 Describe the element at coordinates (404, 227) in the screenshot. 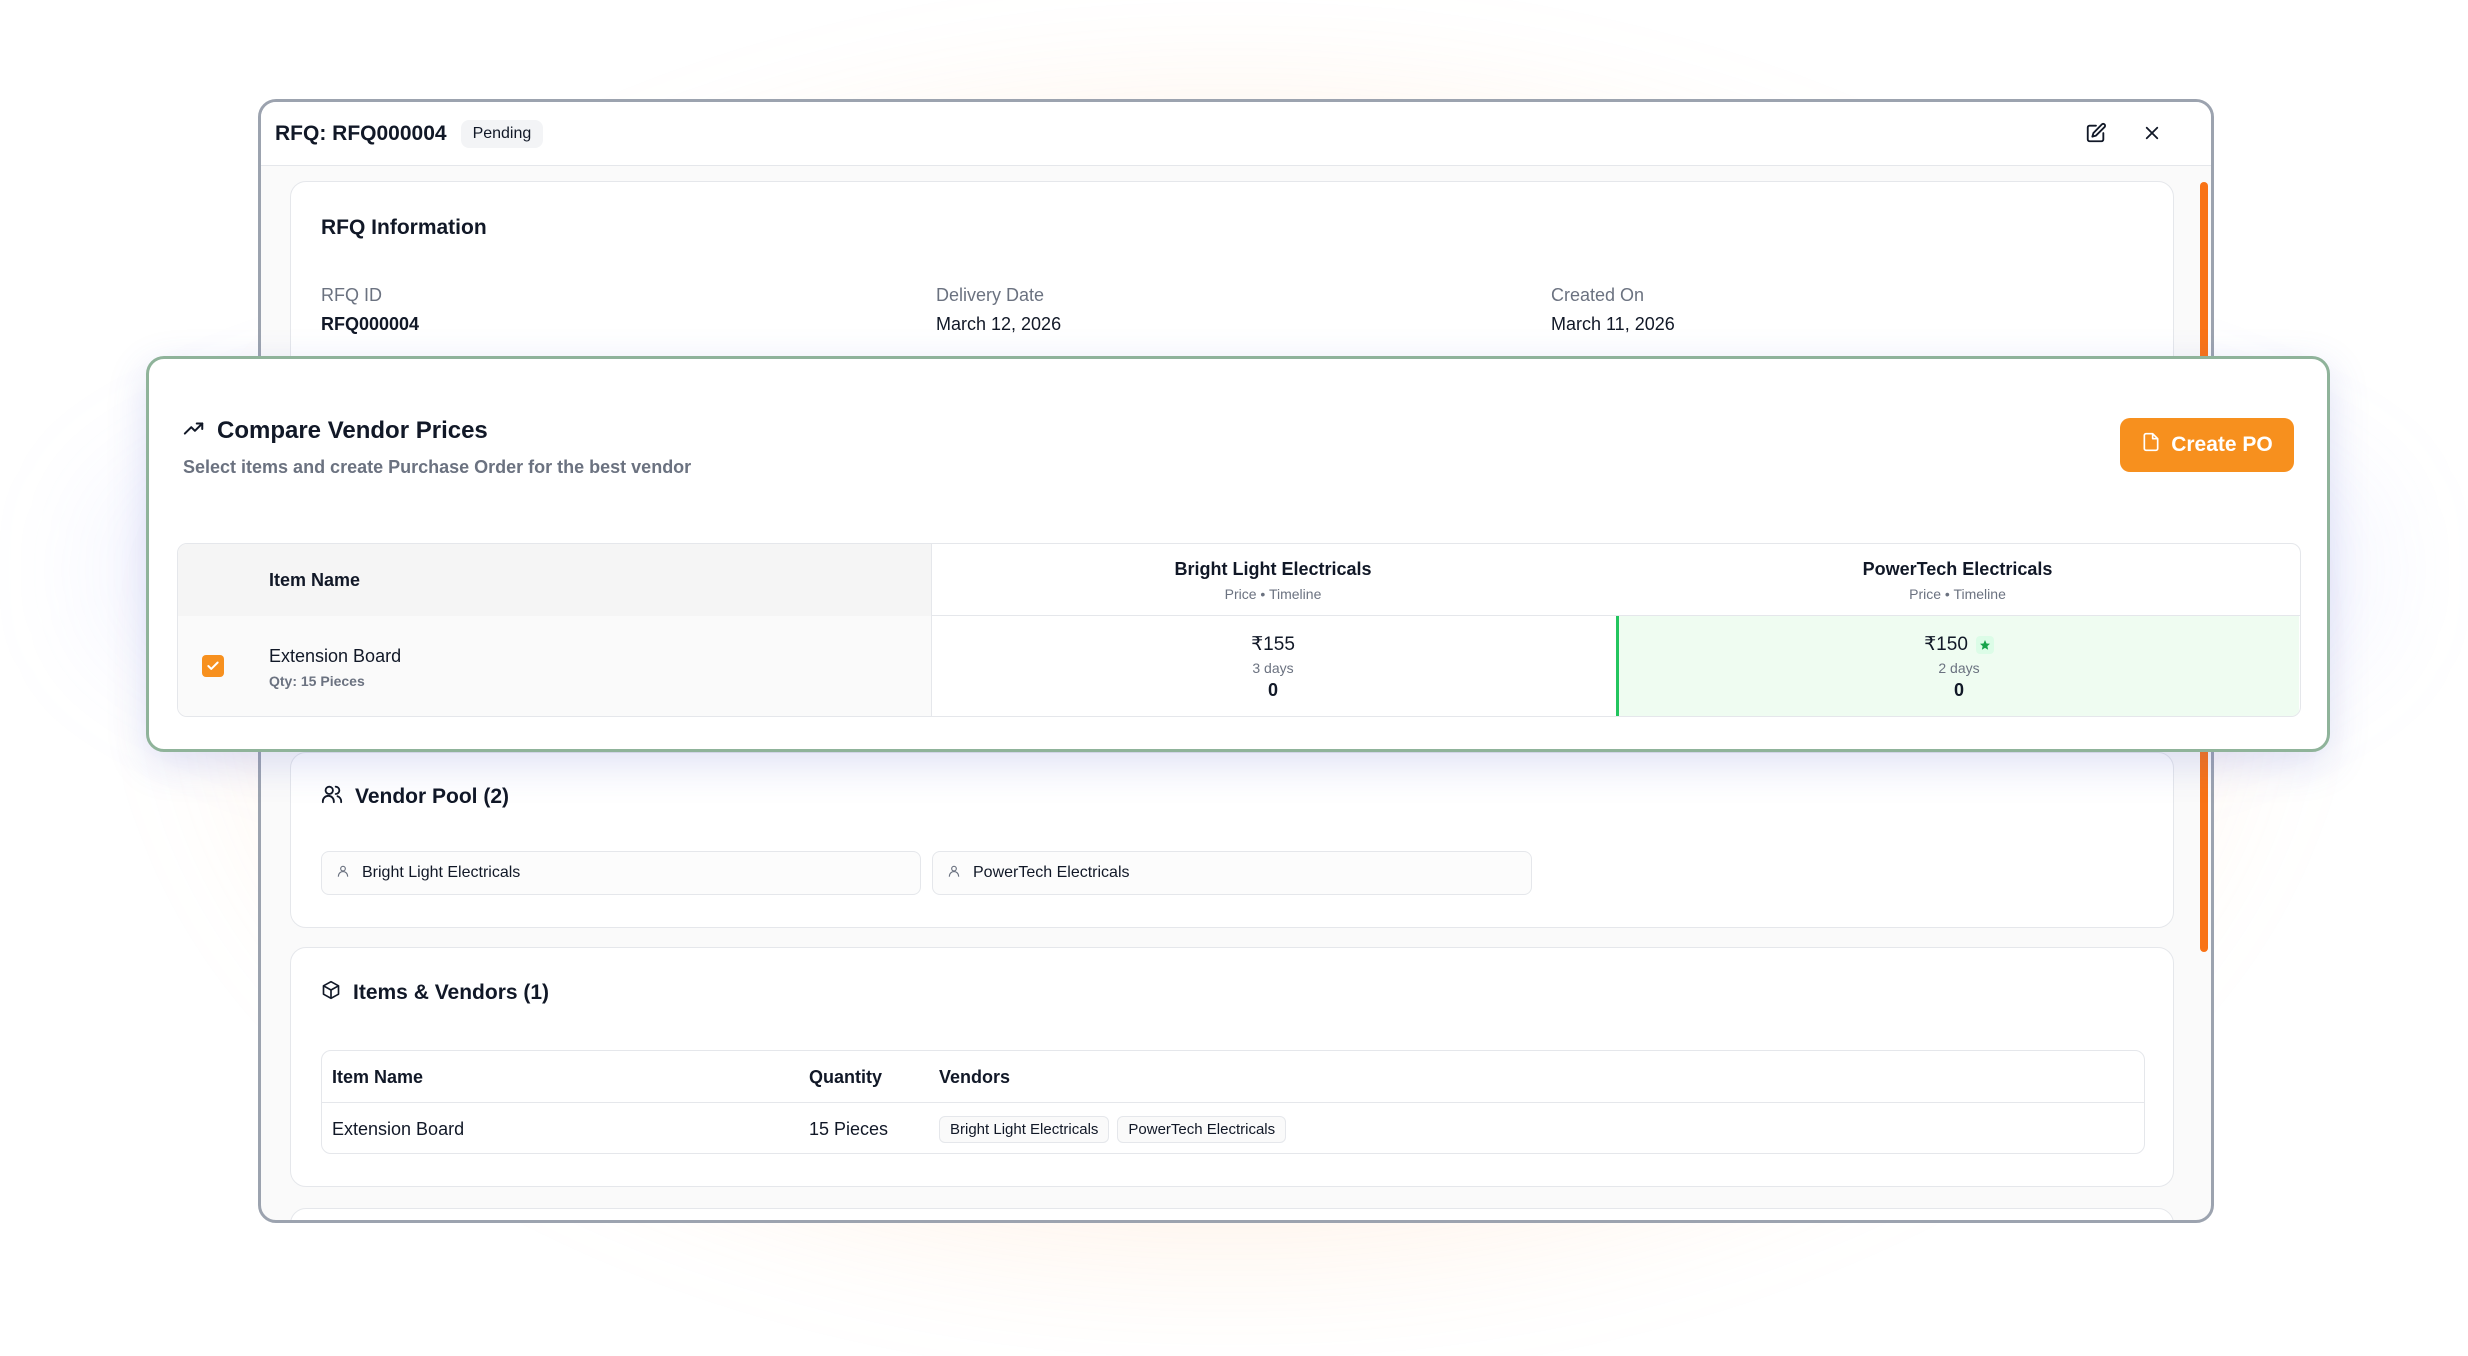

I see `rfq-info-title: RFQ Information` at that location.